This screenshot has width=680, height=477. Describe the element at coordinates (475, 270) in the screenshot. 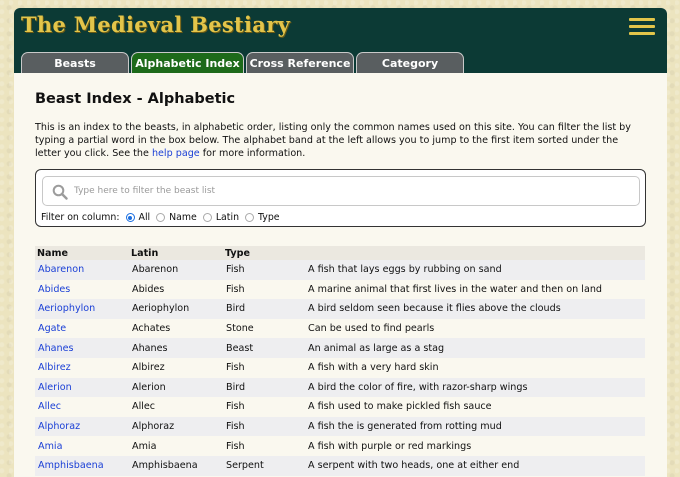

I see `beast-description-cell: A fish that lays eggs by rubbing on sand` at that location.